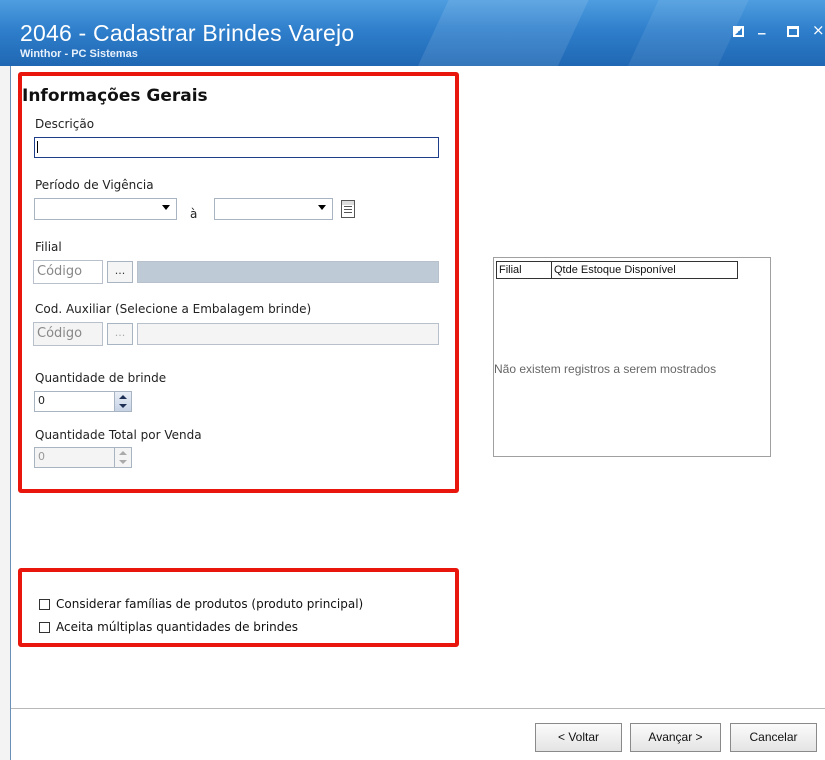  Describe the element at coordinates (738, 31) in the screenshot. I see `restore-icon` at that location.